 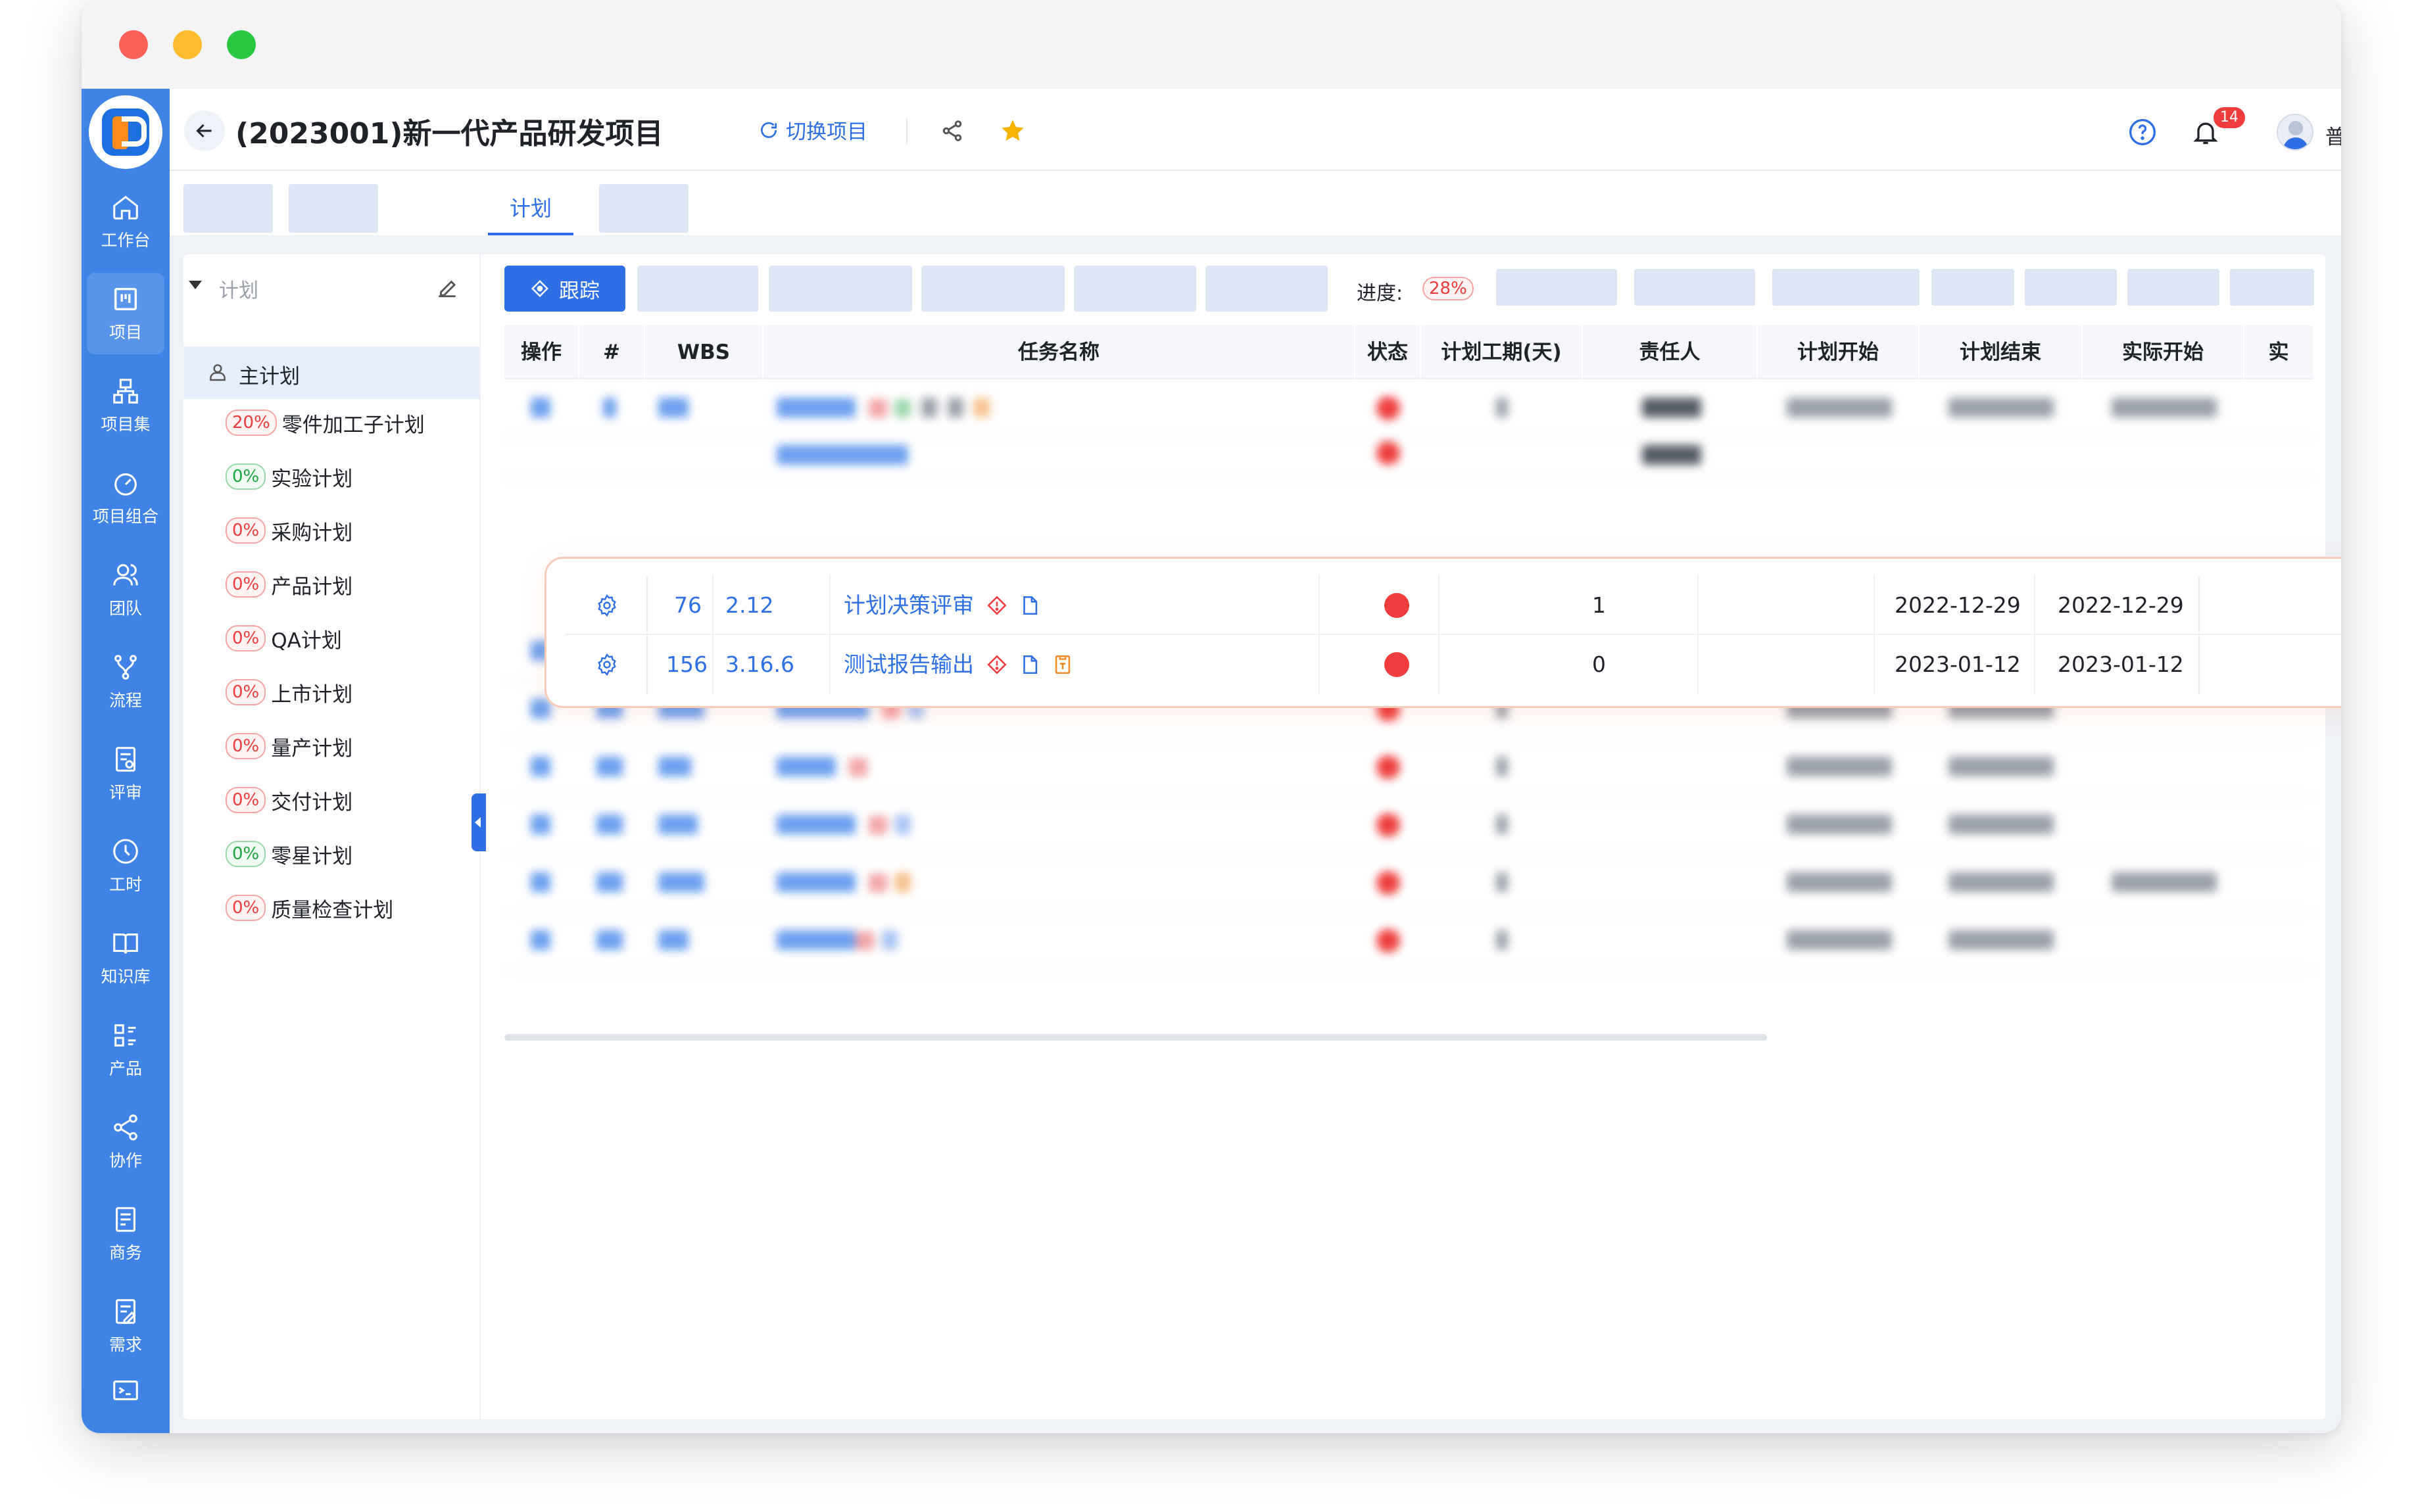 I want to click on column-header-status: 状态, so click(x=1388, y=352).